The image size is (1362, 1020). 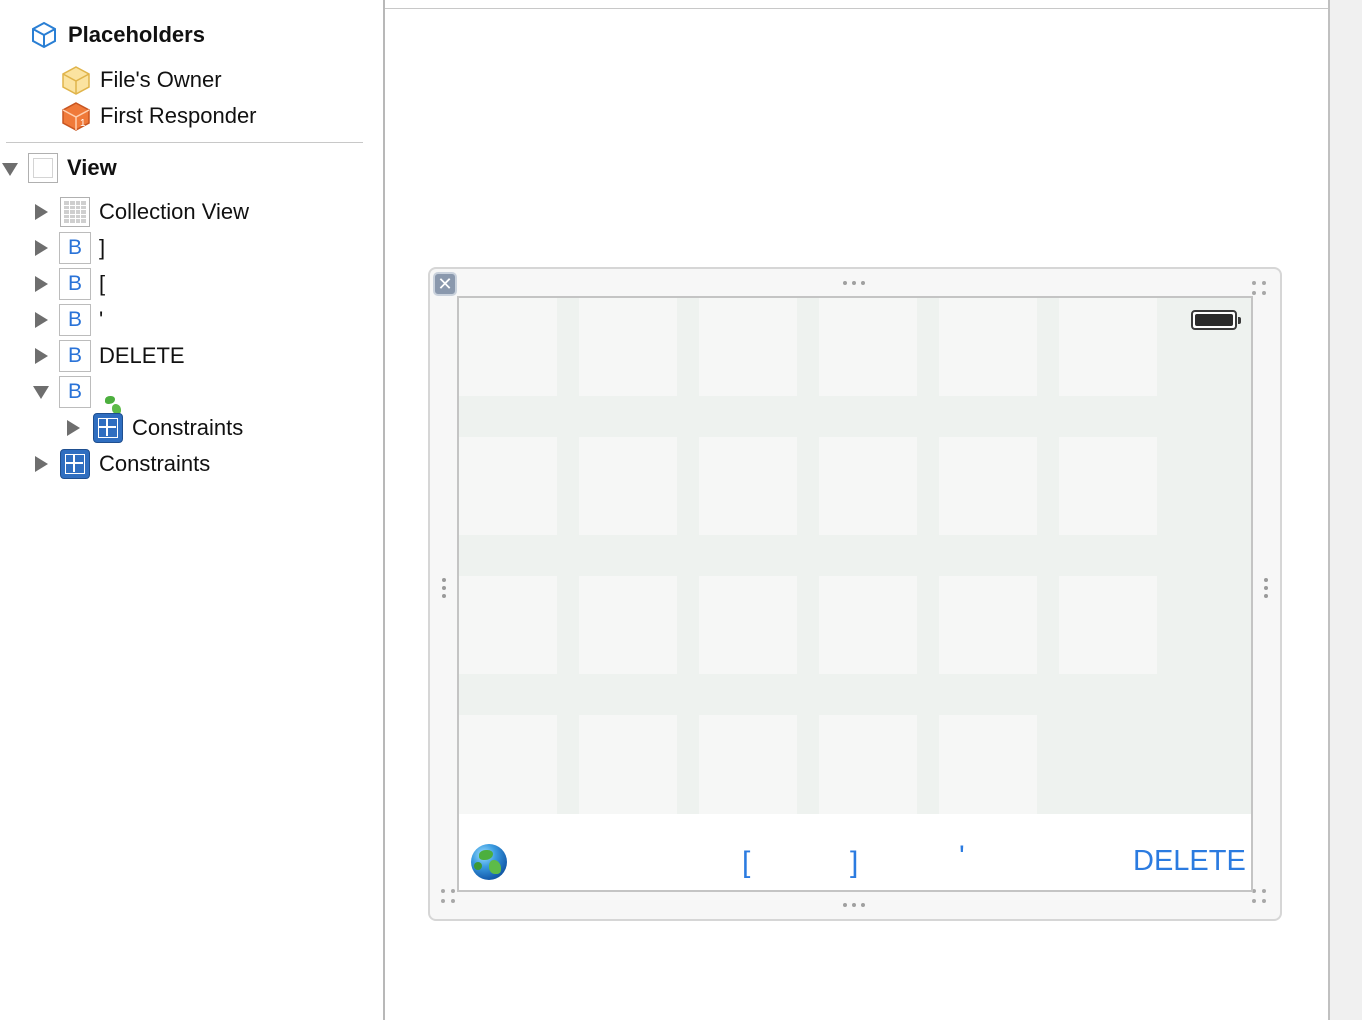 I want to click on apostrophe-label: ', so click(x=101, y=319).